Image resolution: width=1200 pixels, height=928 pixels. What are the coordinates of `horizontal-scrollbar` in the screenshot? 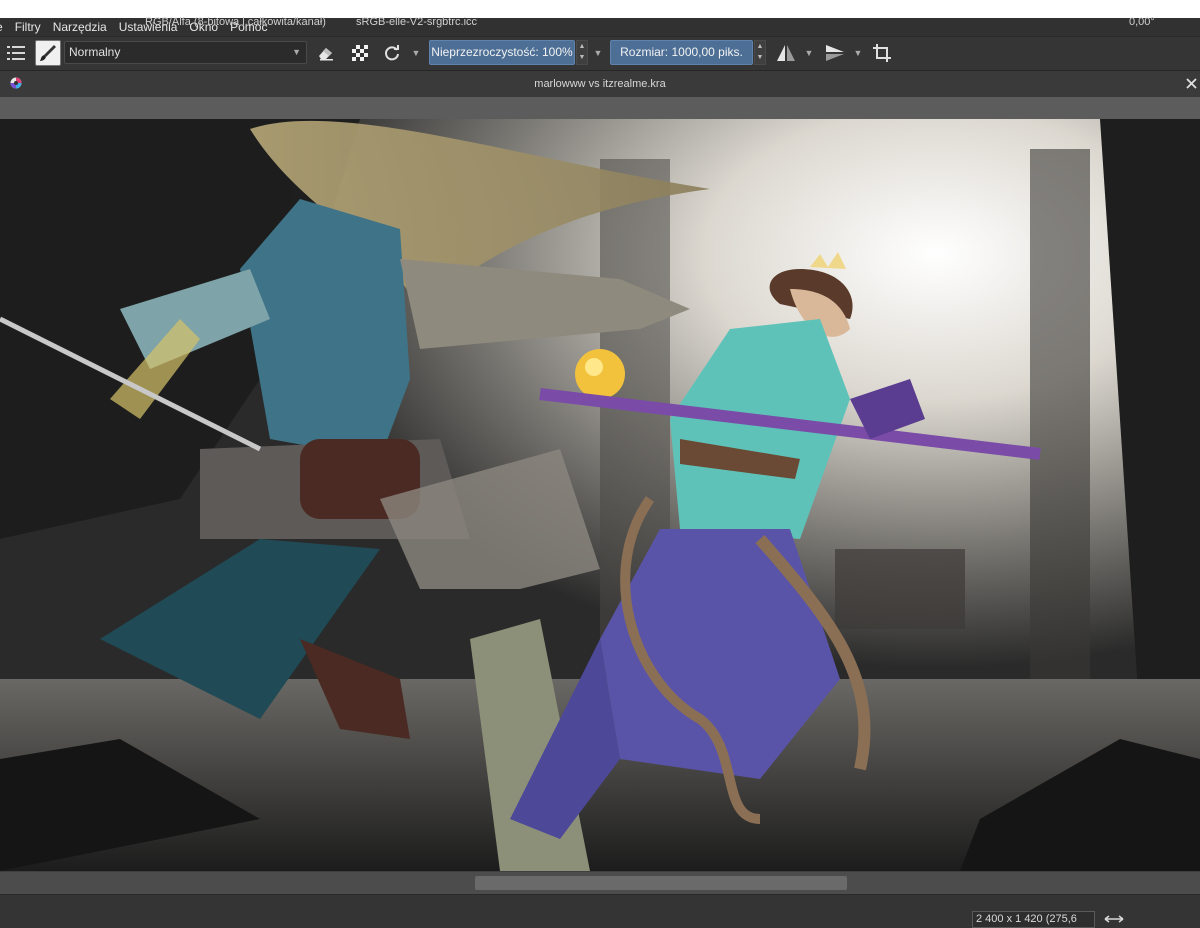 It's located at (600, 882).